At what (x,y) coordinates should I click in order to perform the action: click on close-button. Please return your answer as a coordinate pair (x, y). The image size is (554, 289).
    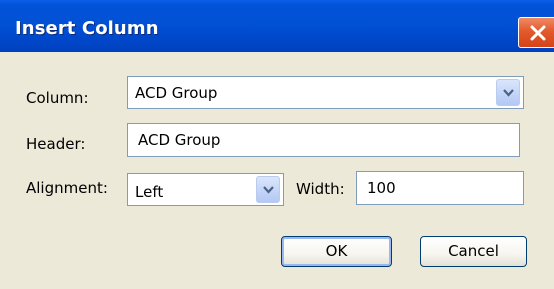
    Looking at the image, I should click on (536, 32).